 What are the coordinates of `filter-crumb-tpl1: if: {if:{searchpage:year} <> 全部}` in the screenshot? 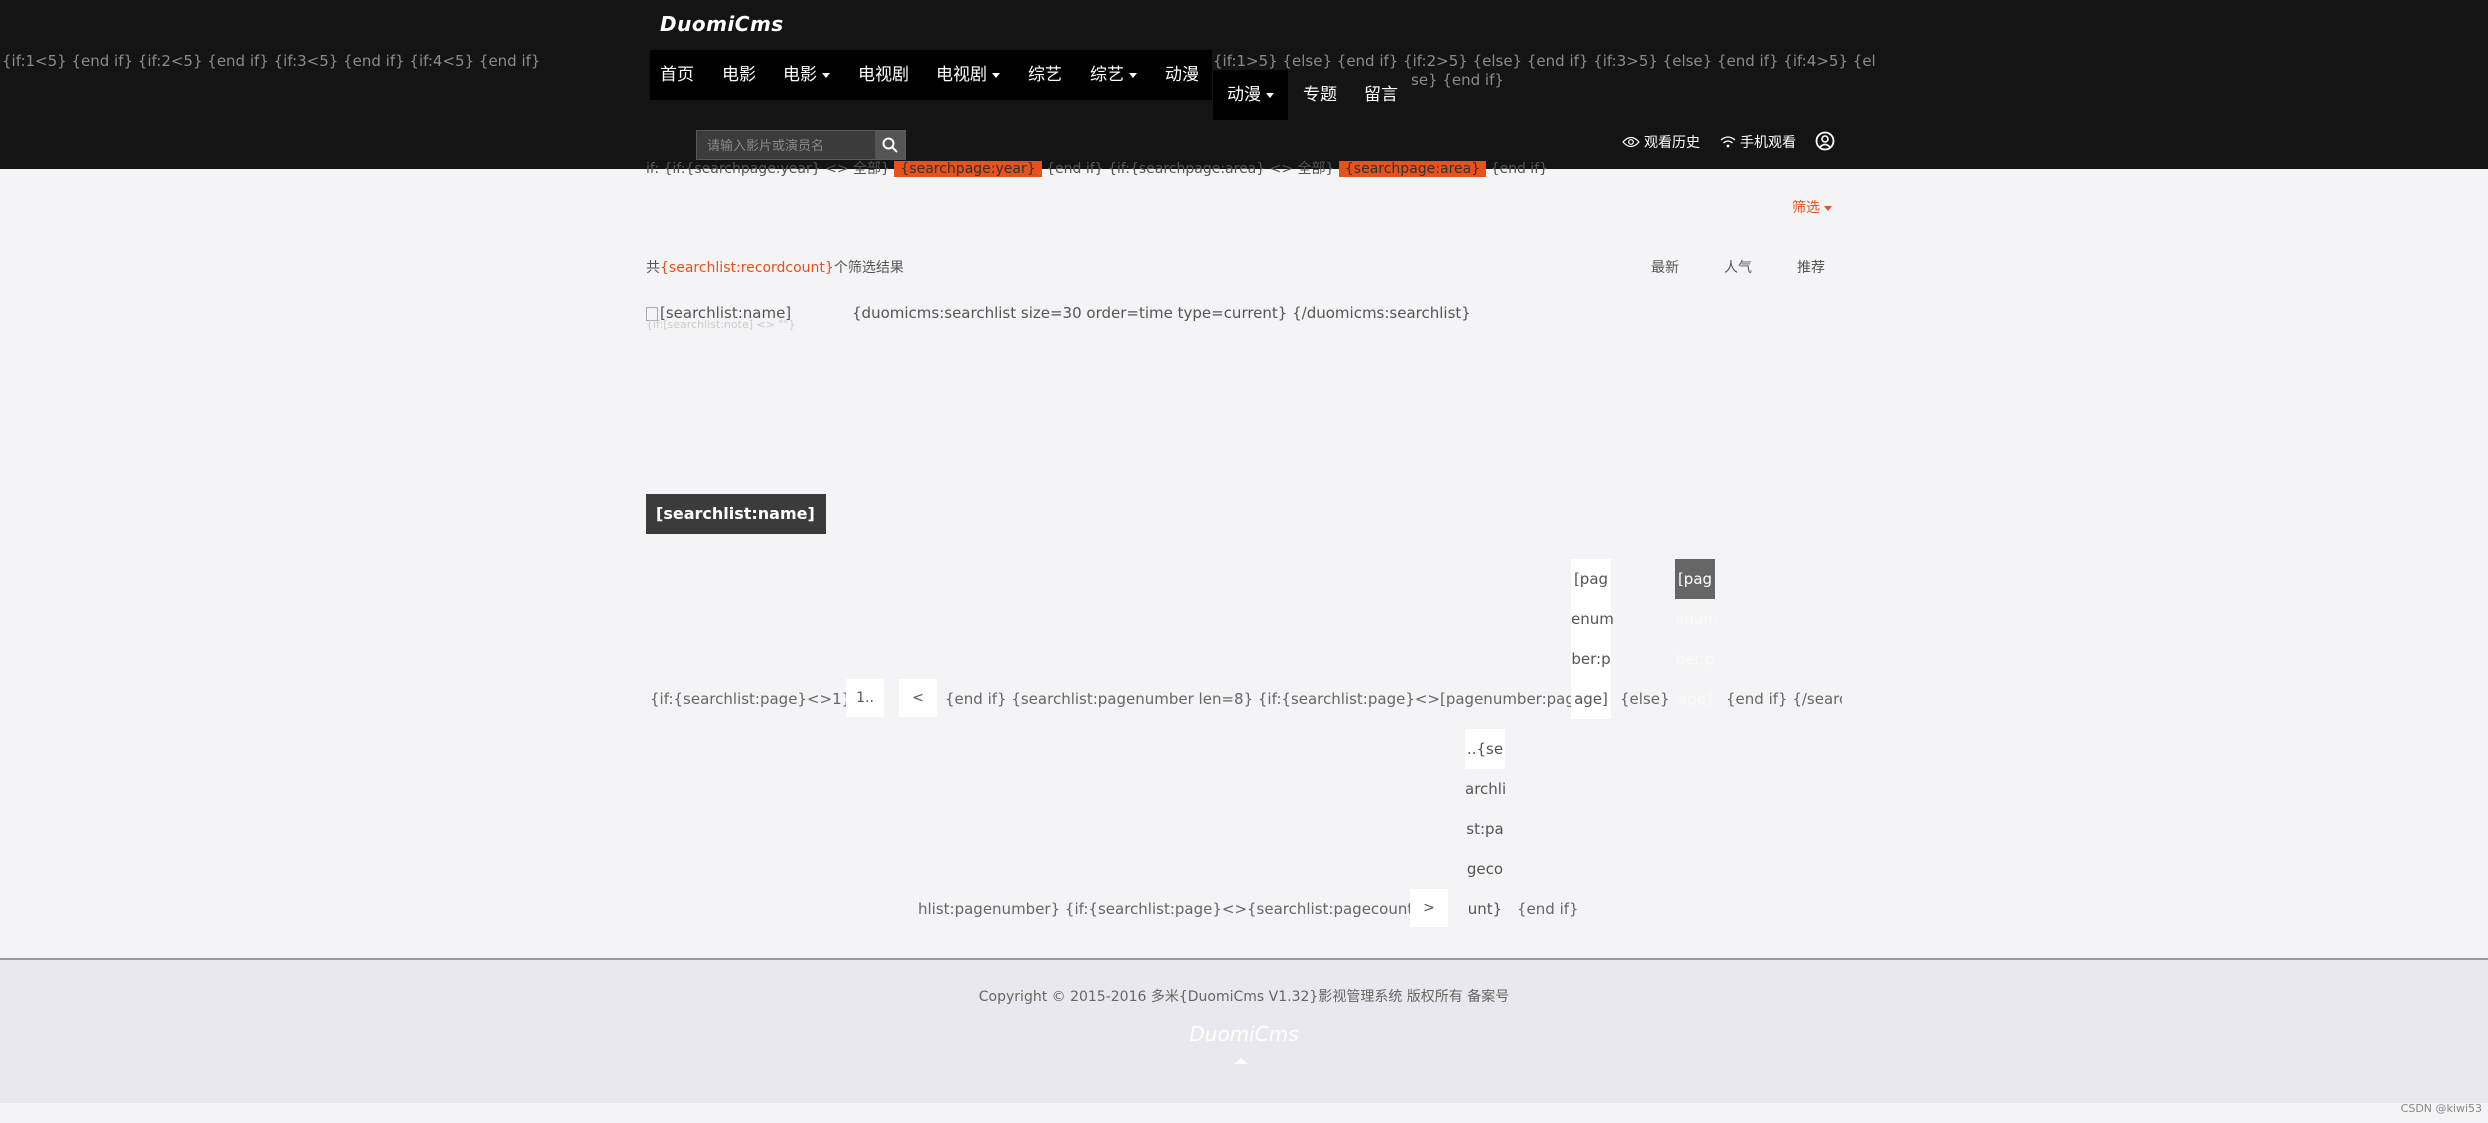 It's located at (770, 169).